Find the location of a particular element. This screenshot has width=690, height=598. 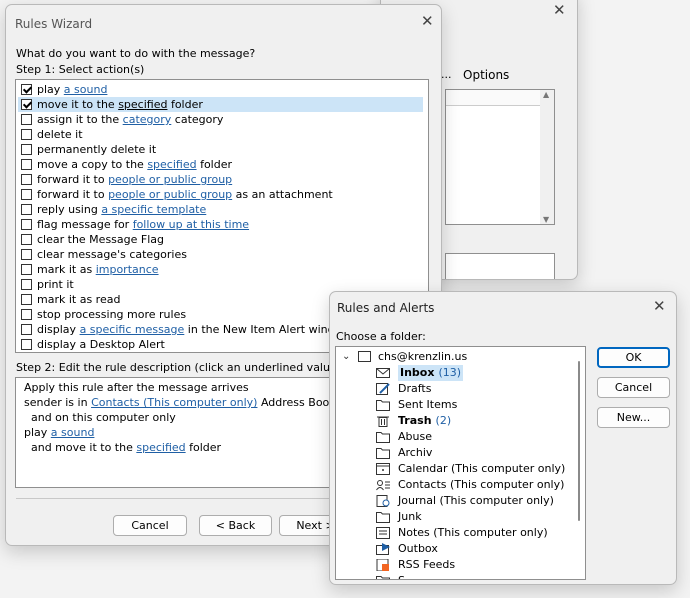

text-segment: stop processing more rules is located at coordinates (112, 314).